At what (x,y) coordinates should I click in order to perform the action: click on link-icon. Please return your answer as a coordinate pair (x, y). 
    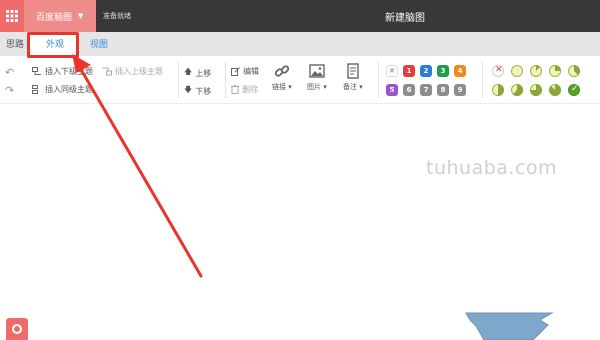
    Looking at the image, I should click on (281, 71).